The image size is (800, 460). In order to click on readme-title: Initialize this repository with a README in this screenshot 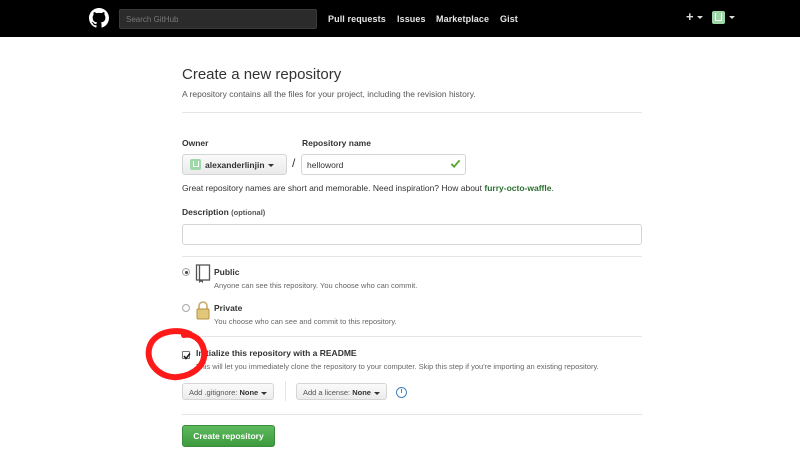, I will do `click(276, 353)`.